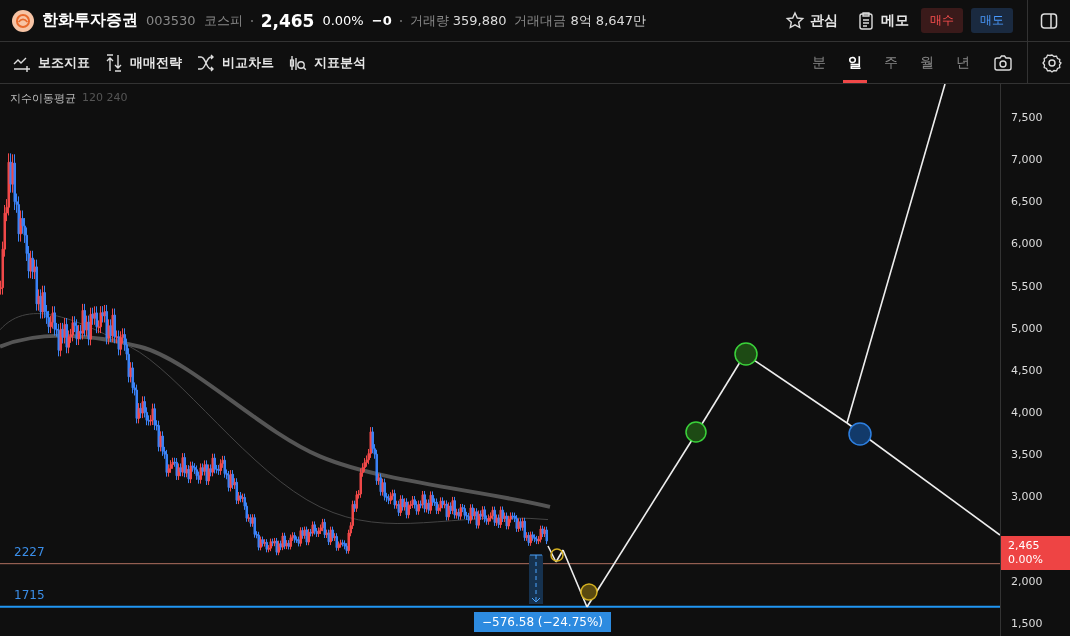 The height and width of the screenshot is (636, 1070). I want to click on market-name: 코스피, so click(223, 20).